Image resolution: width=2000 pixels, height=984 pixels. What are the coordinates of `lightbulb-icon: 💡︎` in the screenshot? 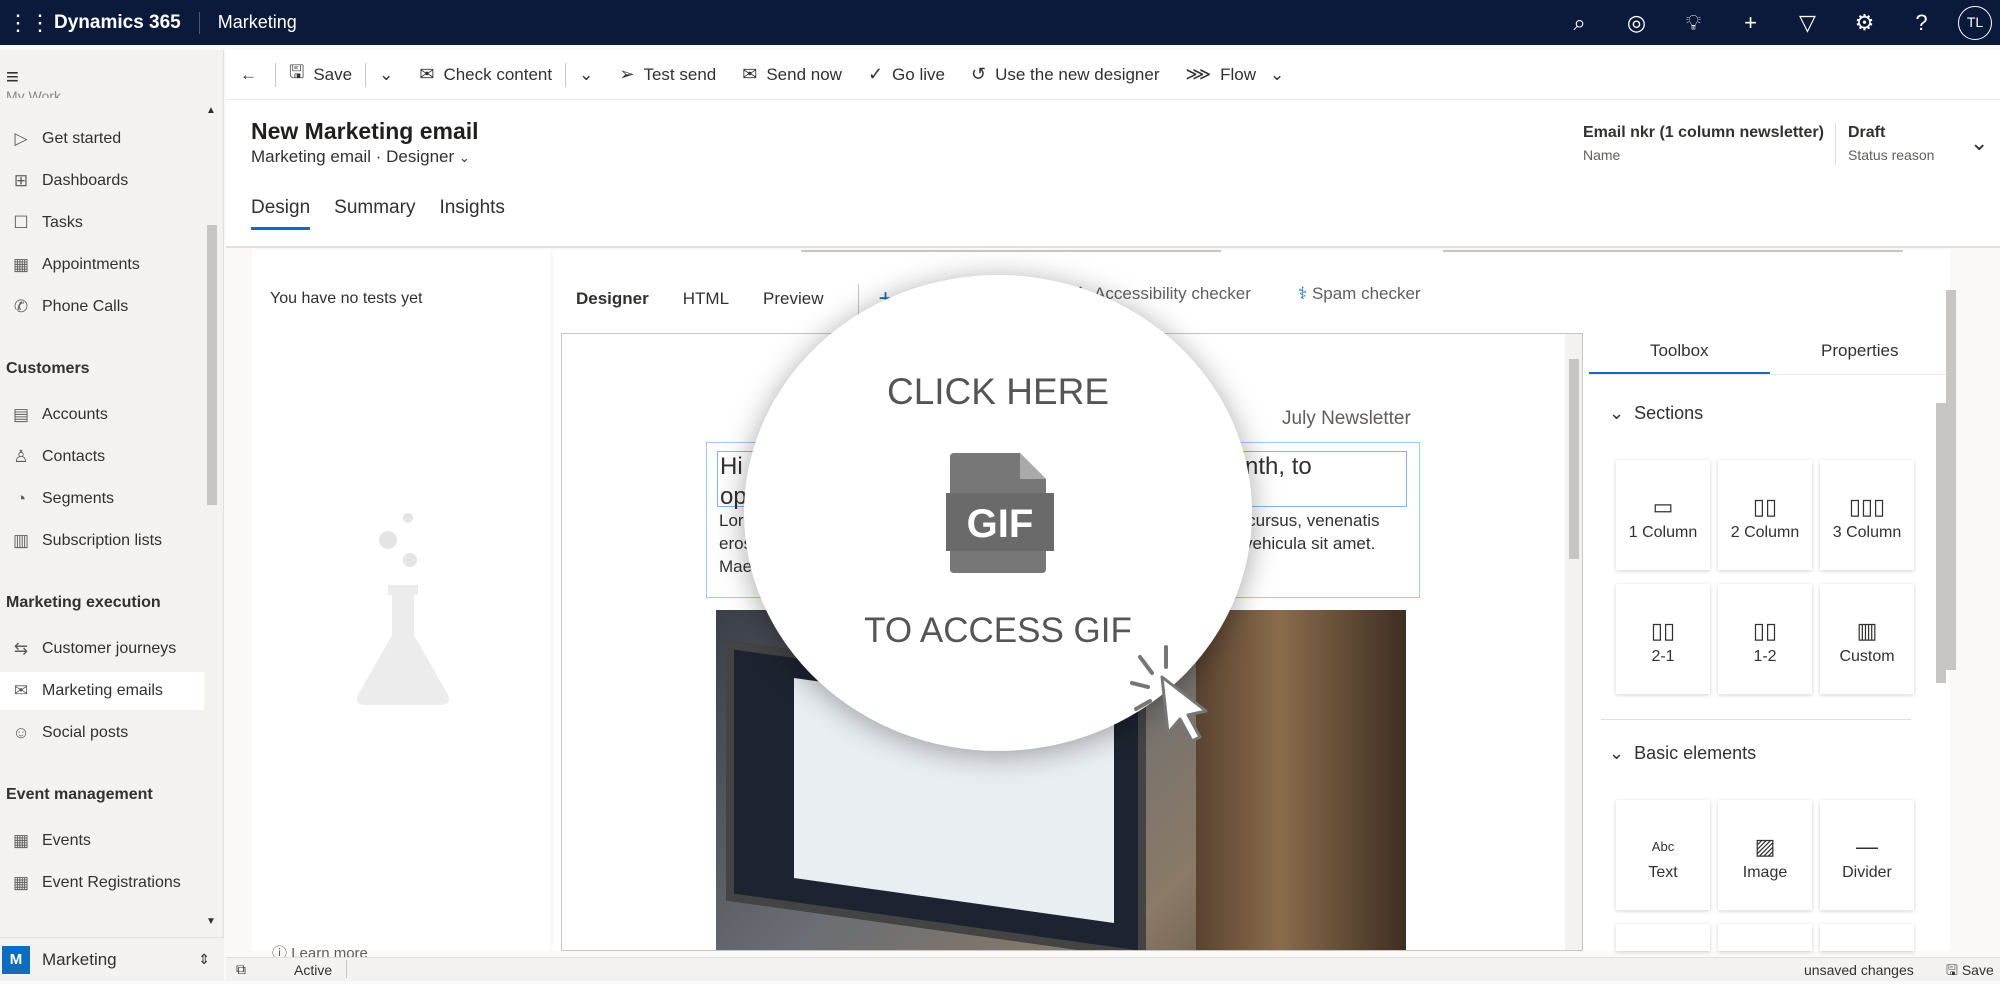 It's located at (1693, 23).